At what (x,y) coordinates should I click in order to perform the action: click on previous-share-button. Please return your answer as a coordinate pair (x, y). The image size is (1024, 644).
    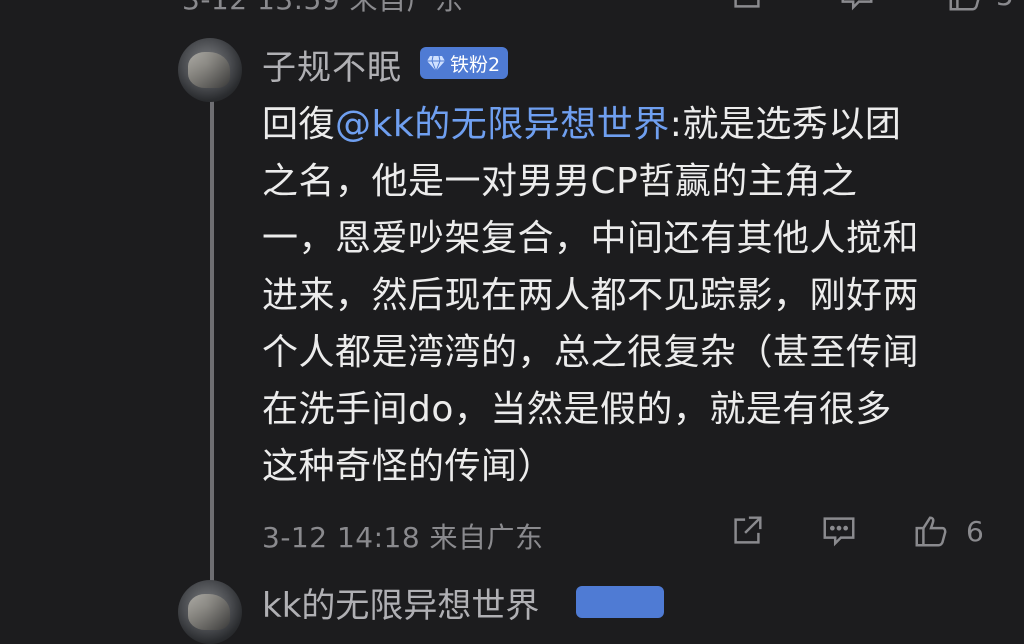
    Looking at the image, I should click on (747, 7).